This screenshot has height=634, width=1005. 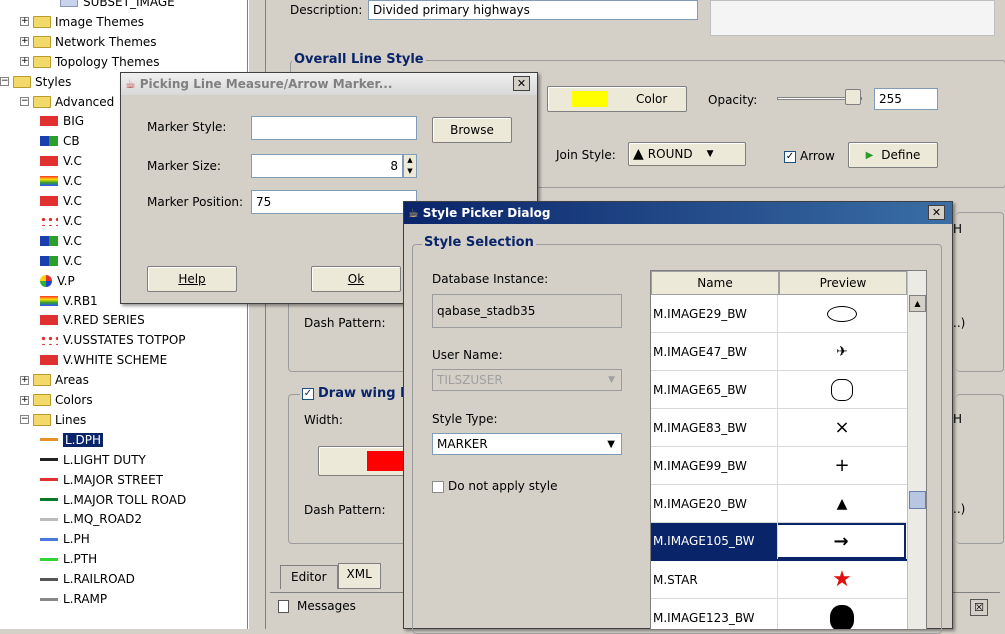 What do you see at coordinates (893, 155) in the screenshot?
I see `define-button: ▶ Define` at bounding box center [893, 155].